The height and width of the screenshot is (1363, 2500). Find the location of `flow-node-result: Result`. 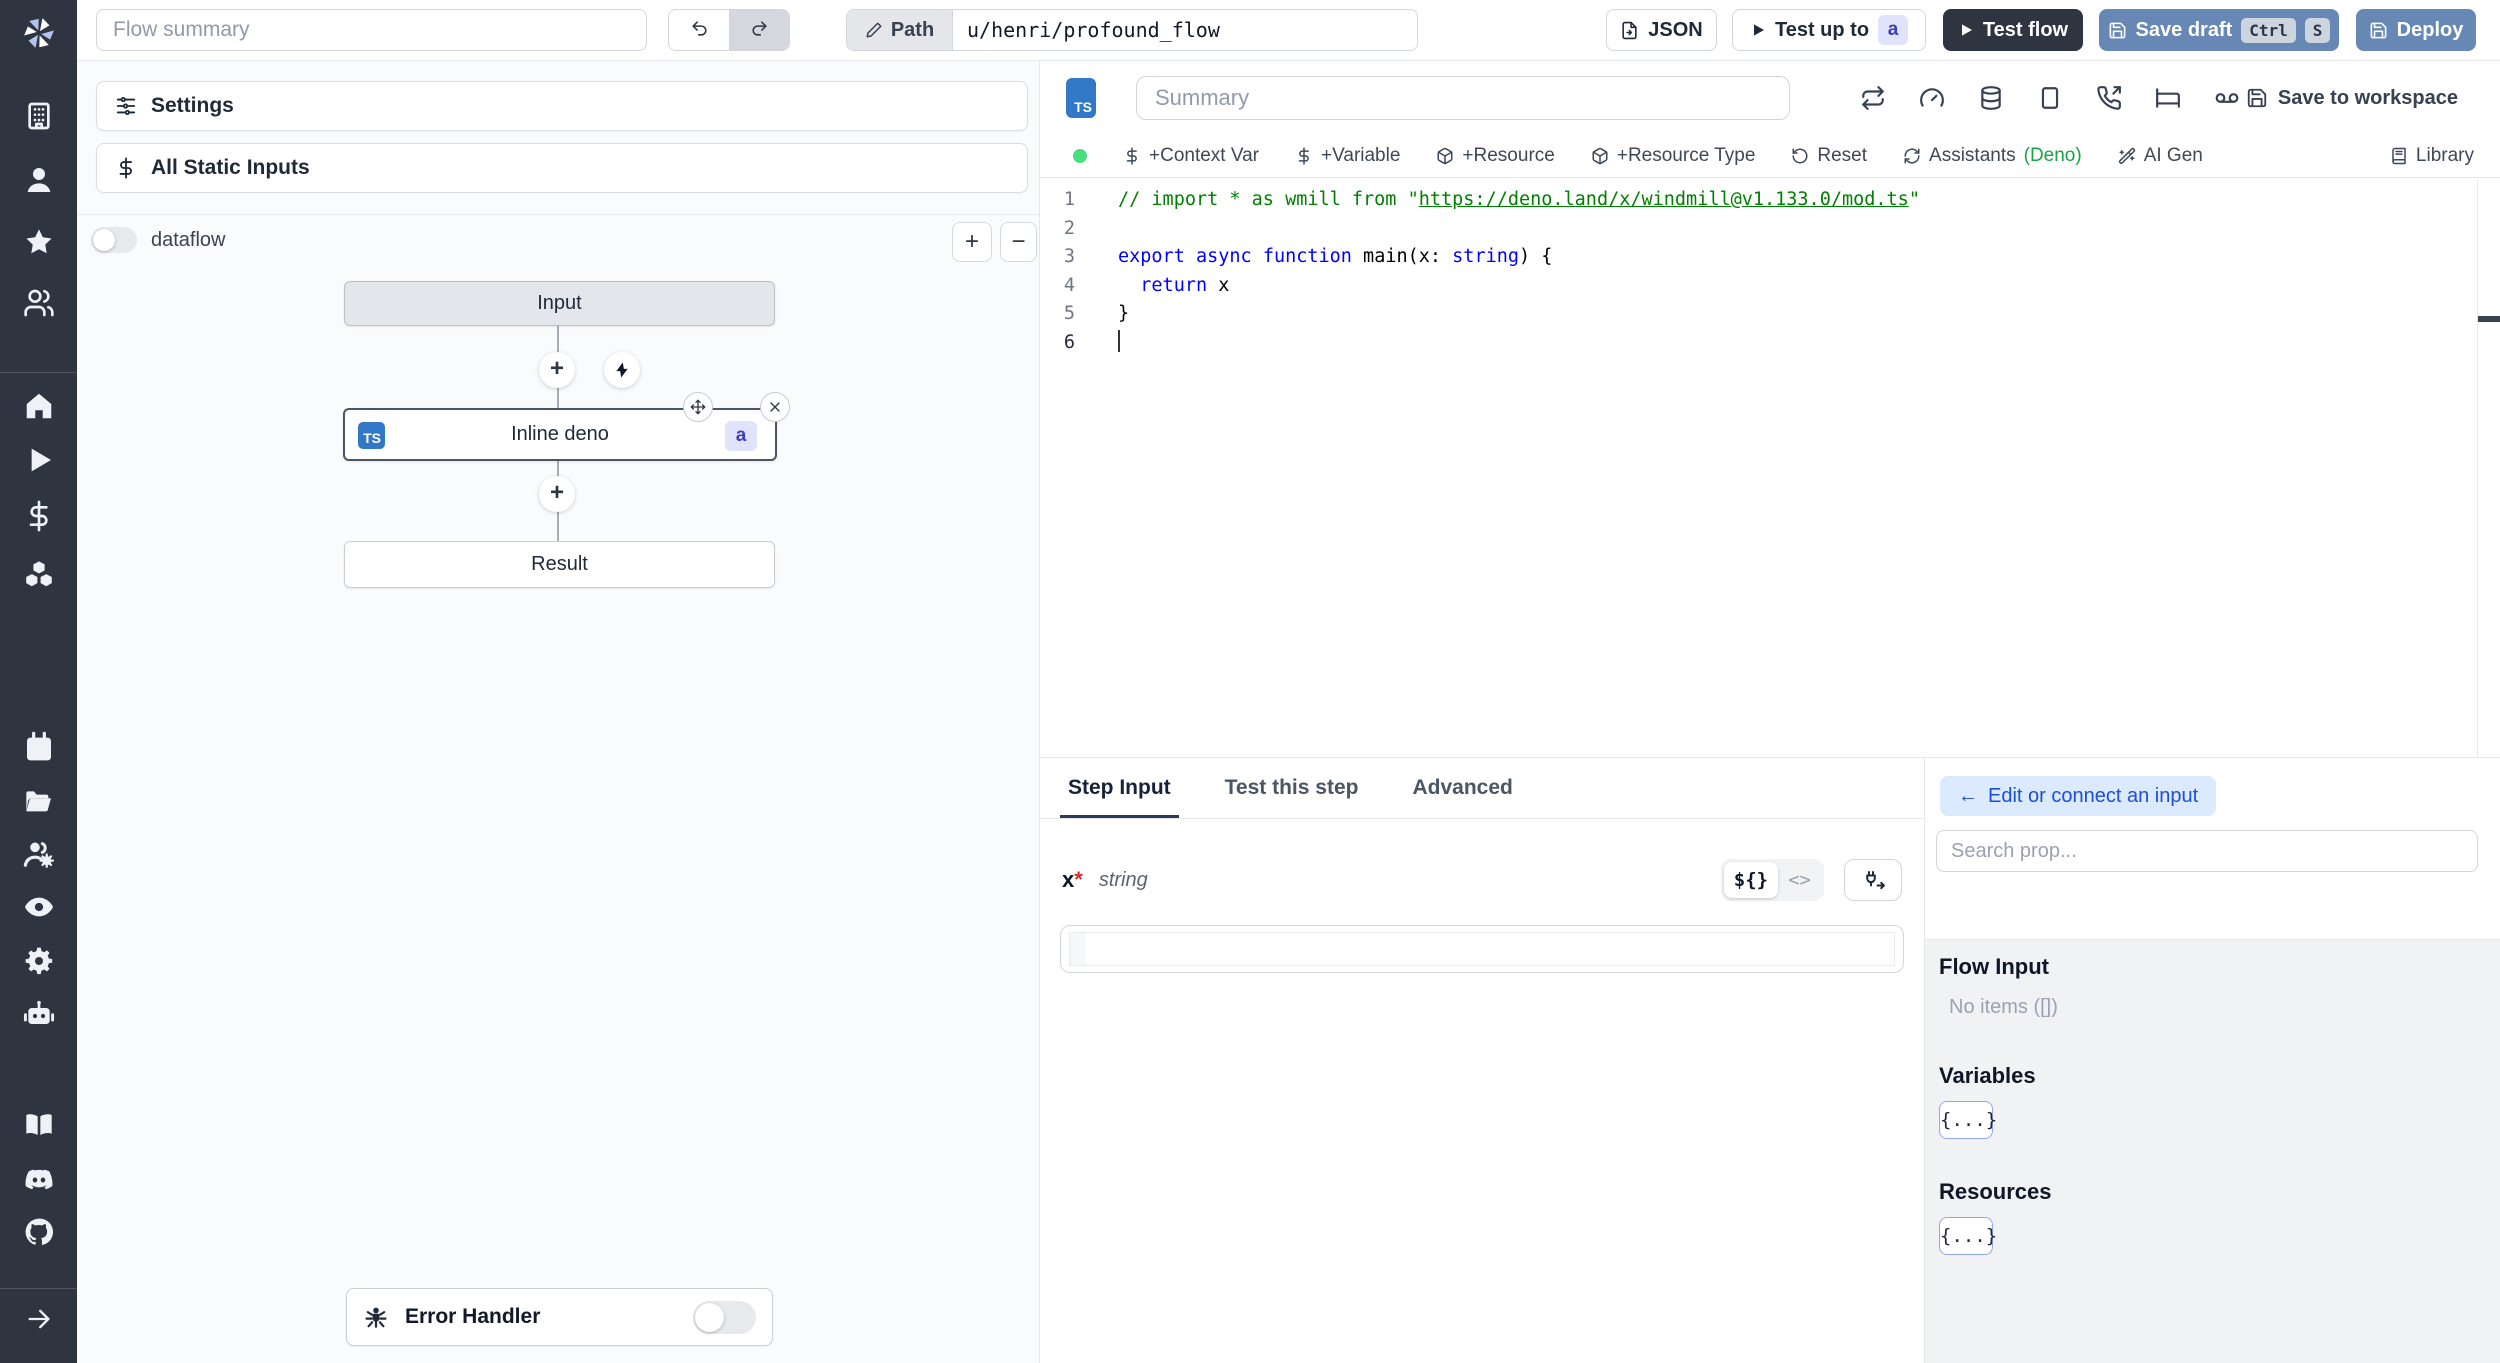

flow-node-result: Result is located at coordinates (559, 564).